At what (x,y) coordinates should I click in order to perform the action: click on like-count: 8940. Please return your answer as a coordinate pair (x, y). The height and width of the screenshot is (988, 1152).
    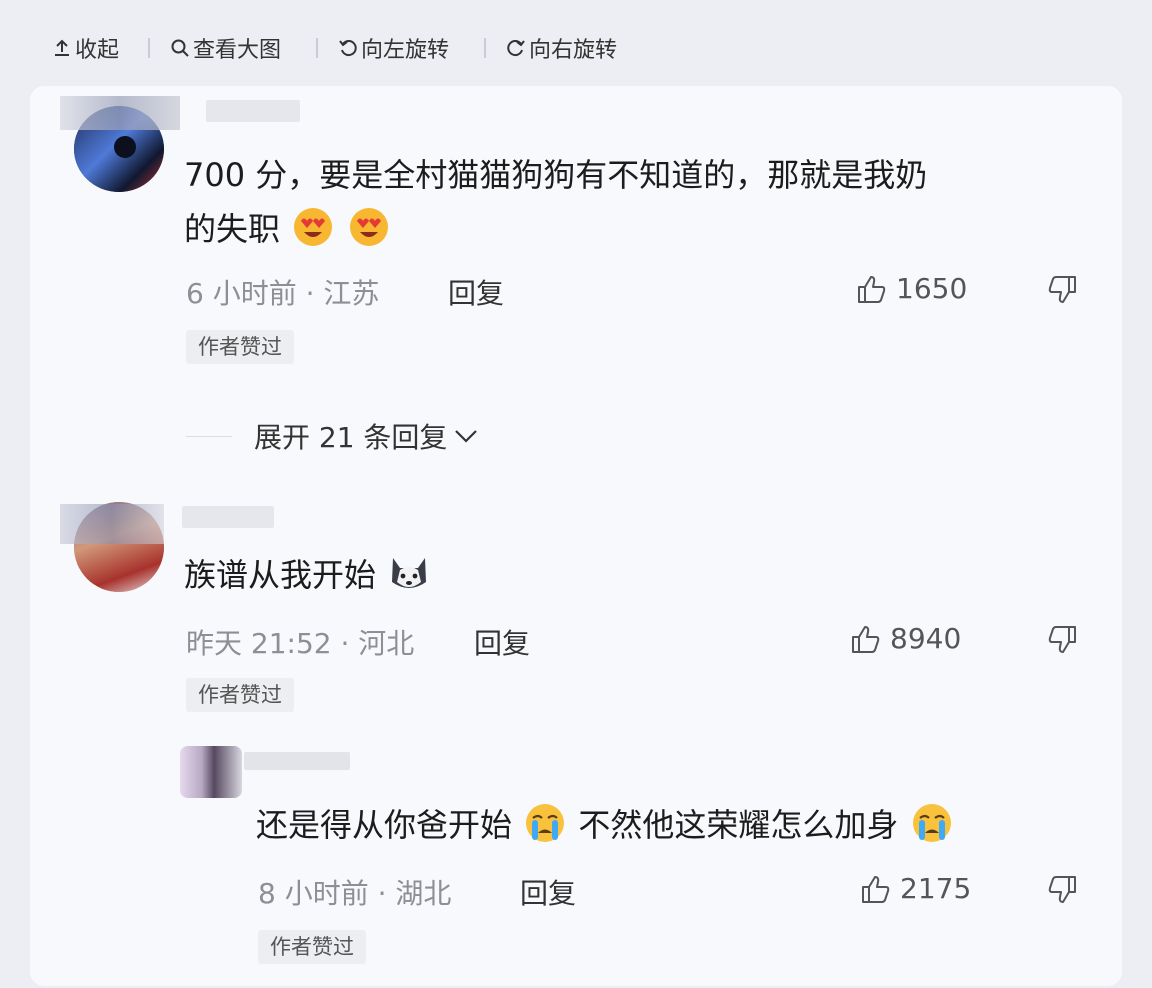
    Looking at the image, I should click on (926, 638).